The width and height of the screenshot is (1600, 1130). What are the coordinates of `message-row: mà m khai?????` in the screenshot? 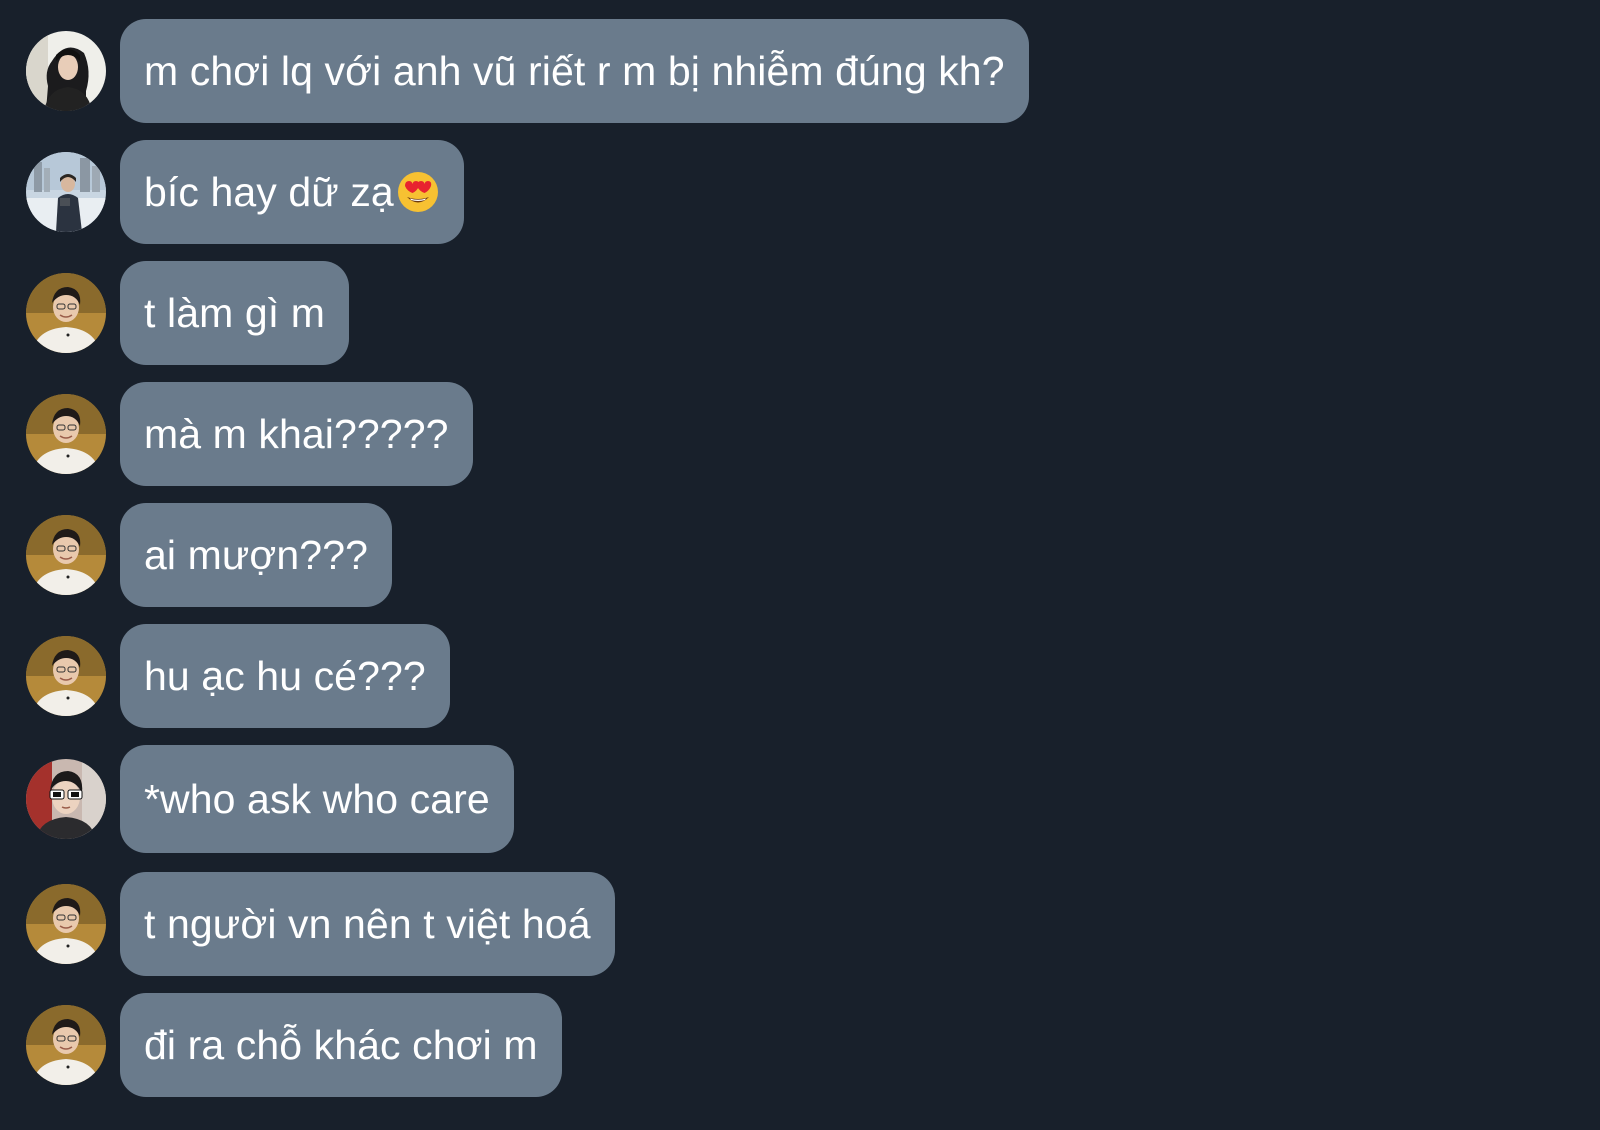 It's located at (249, 434).